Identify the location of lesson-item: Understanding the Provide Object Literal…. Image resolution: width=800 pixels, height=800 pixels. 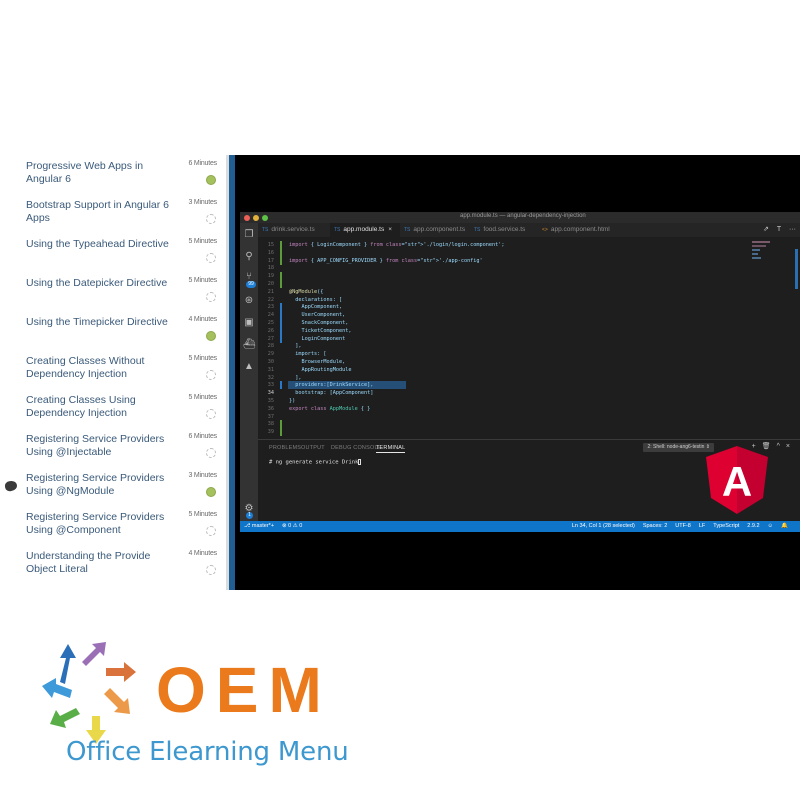
(114, 569).